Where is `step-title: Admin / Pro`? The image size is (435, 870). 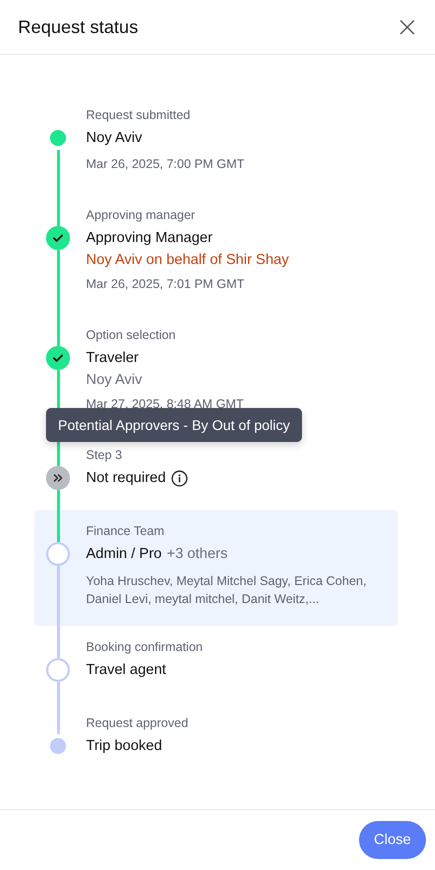
step-title: Admin / Pro is located at coordinates (124, 554).